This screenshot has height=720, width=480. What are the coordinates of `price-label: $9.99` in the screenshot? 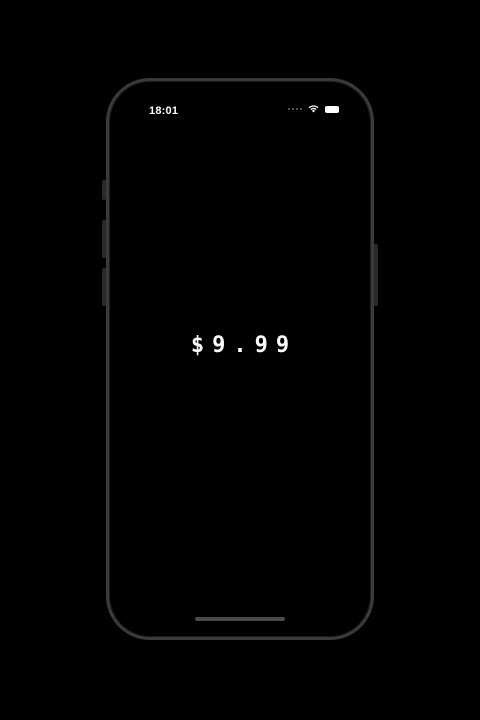 It's located at (244, 345).